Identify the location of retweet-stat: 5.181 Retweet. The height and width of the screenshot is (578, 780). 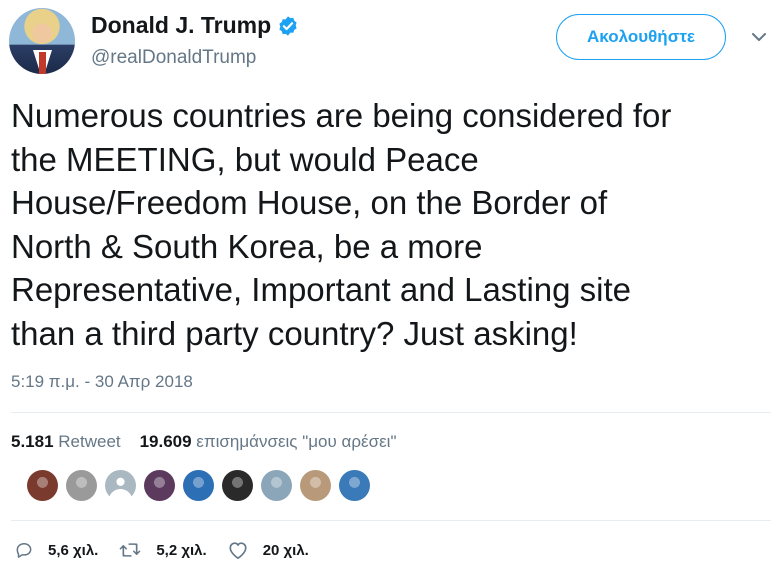
(66, 441).